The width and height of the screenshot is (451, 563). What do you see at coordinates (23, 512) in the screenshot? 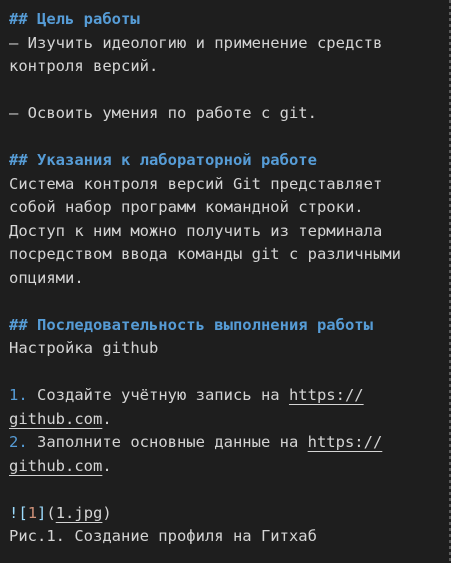
I see `image-open-bracket: [` at bounding box center [23, 512].